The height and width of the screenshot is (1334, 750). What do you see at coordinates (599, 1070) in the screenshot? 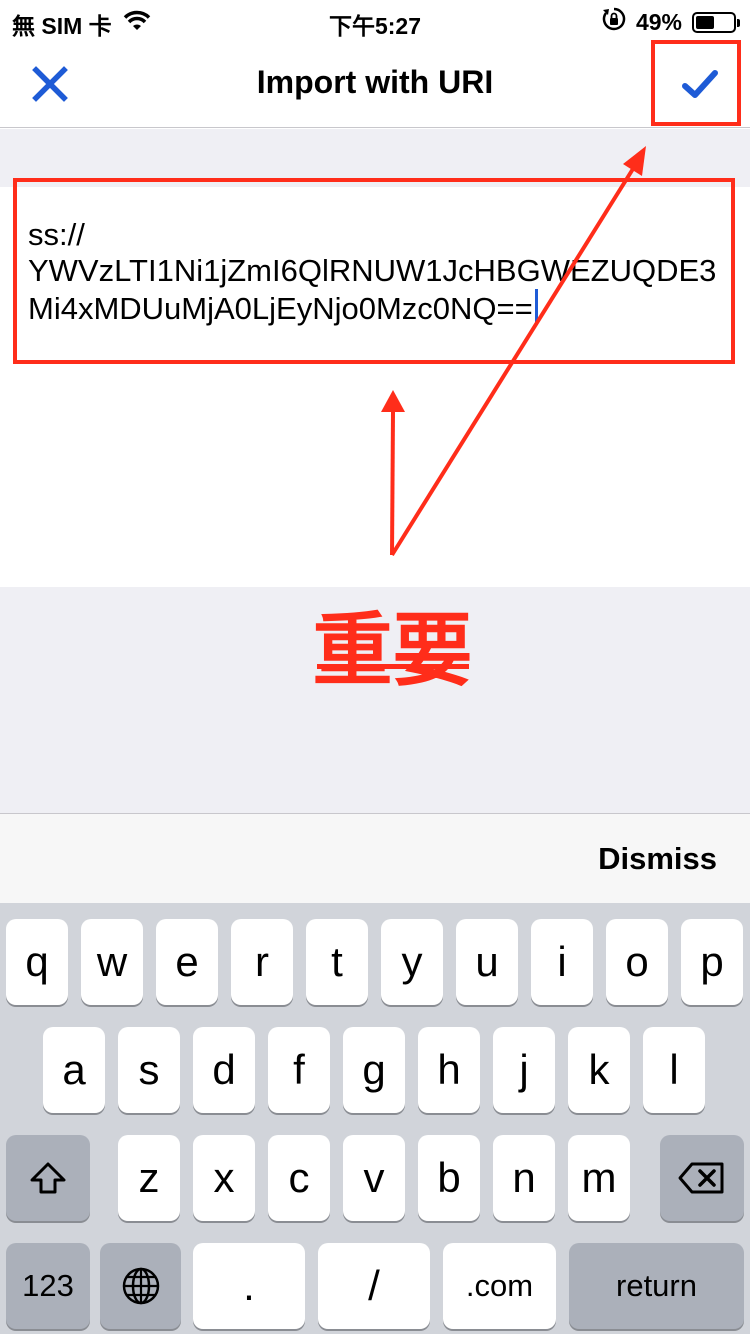
I see `key-k: k` at bounding box center [599, 1070].